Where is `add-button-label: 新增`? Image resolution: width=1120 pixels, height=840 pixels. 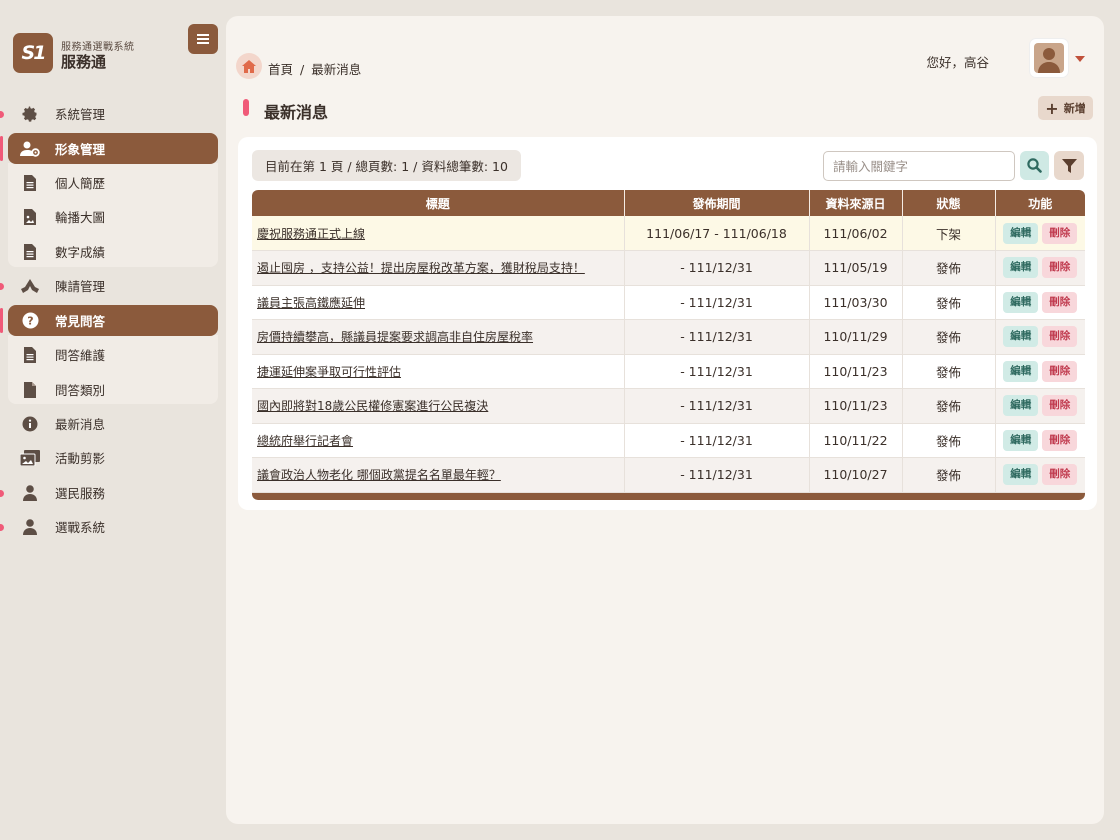
add-button-label: 新增 is located at coordinates (1074, 108).